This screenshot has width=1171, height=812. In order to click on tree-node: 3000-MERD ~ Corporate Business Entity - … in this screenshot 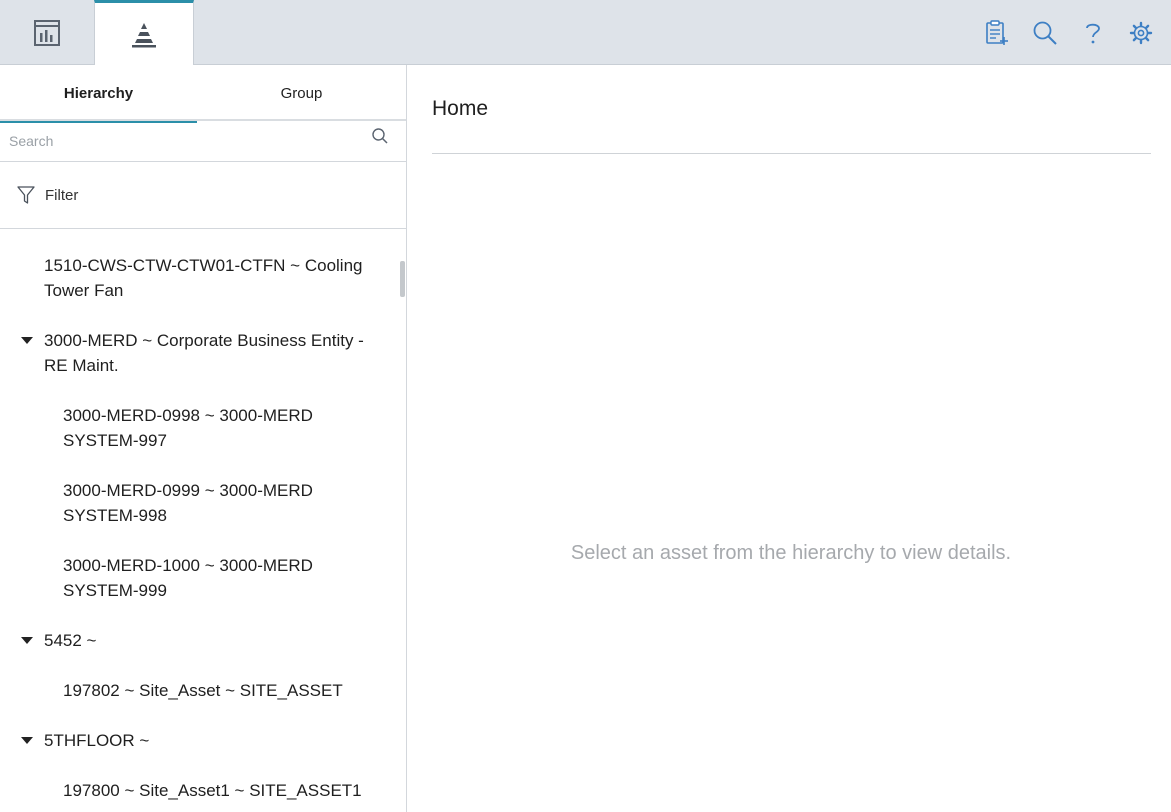, I will do `click(214, 353)`.